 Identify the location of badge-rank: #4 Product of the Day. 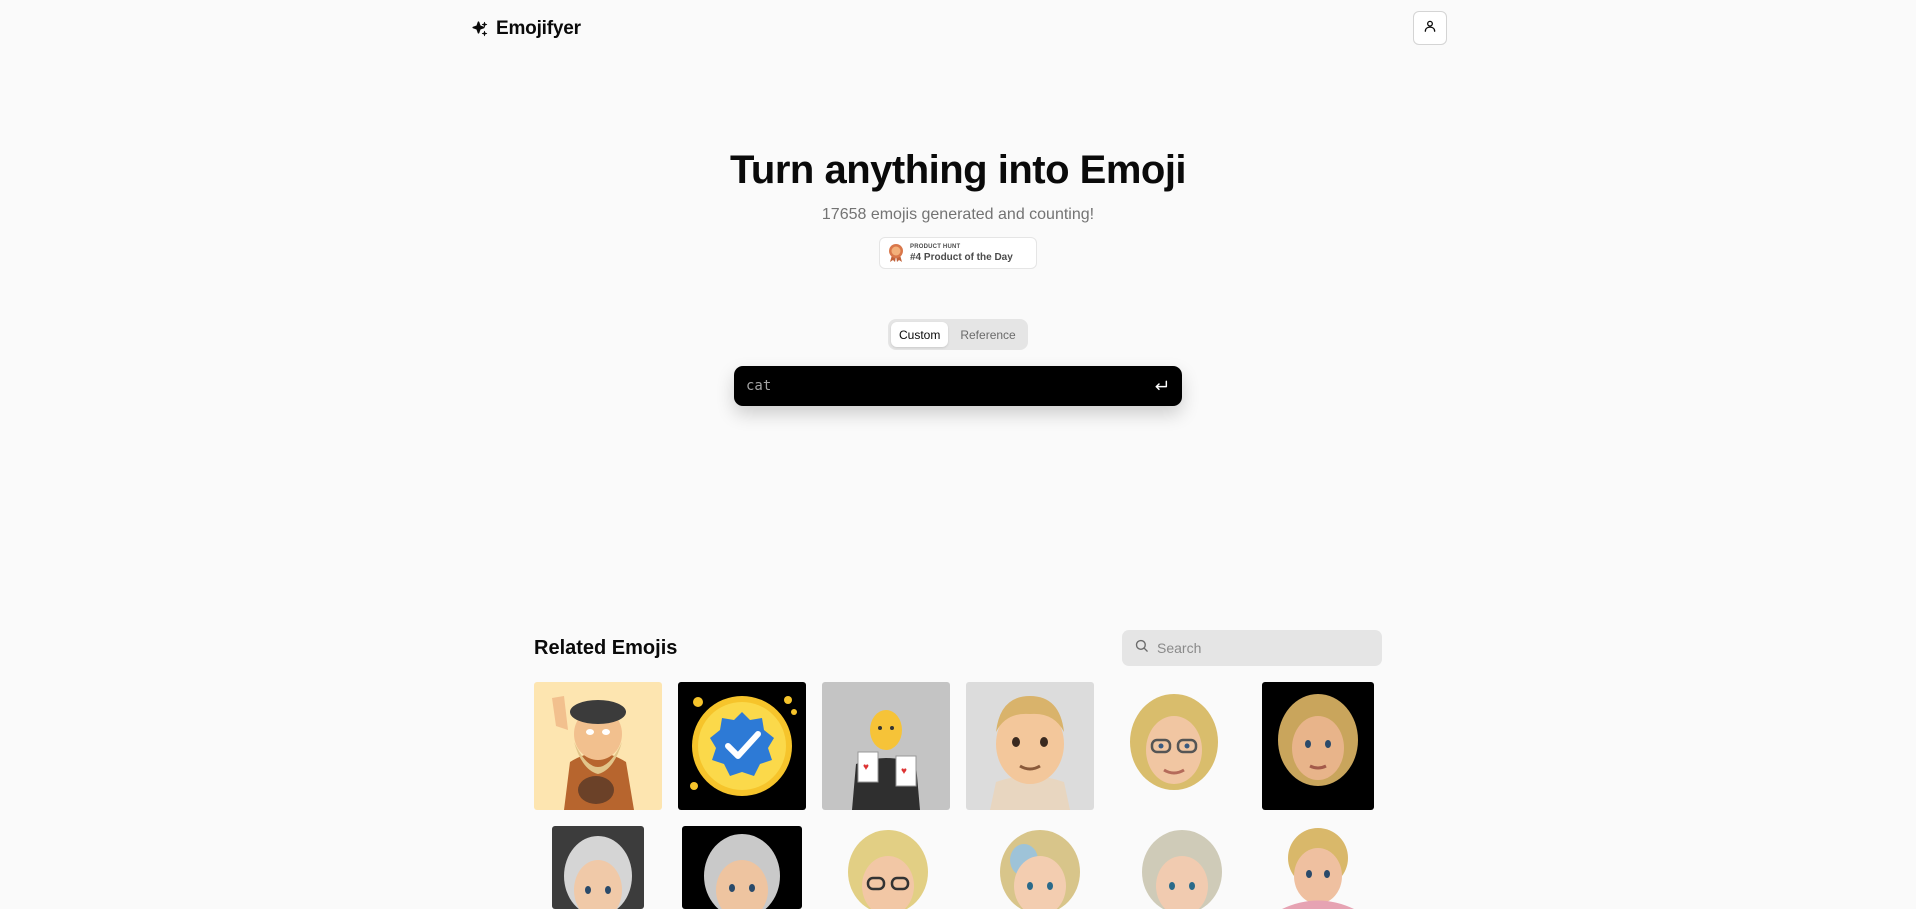
(961, 257).